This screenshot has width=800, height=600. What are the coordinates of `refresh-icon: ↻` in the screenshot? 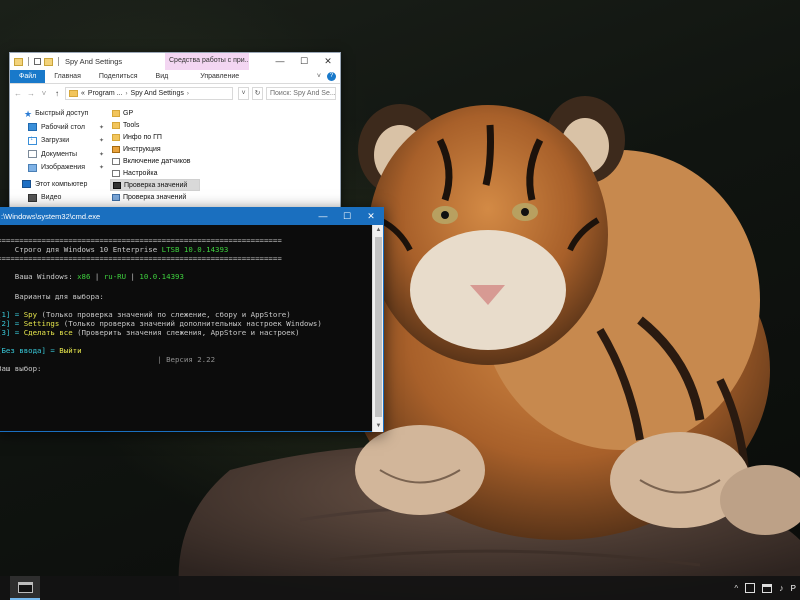 It's located at (257, 93).